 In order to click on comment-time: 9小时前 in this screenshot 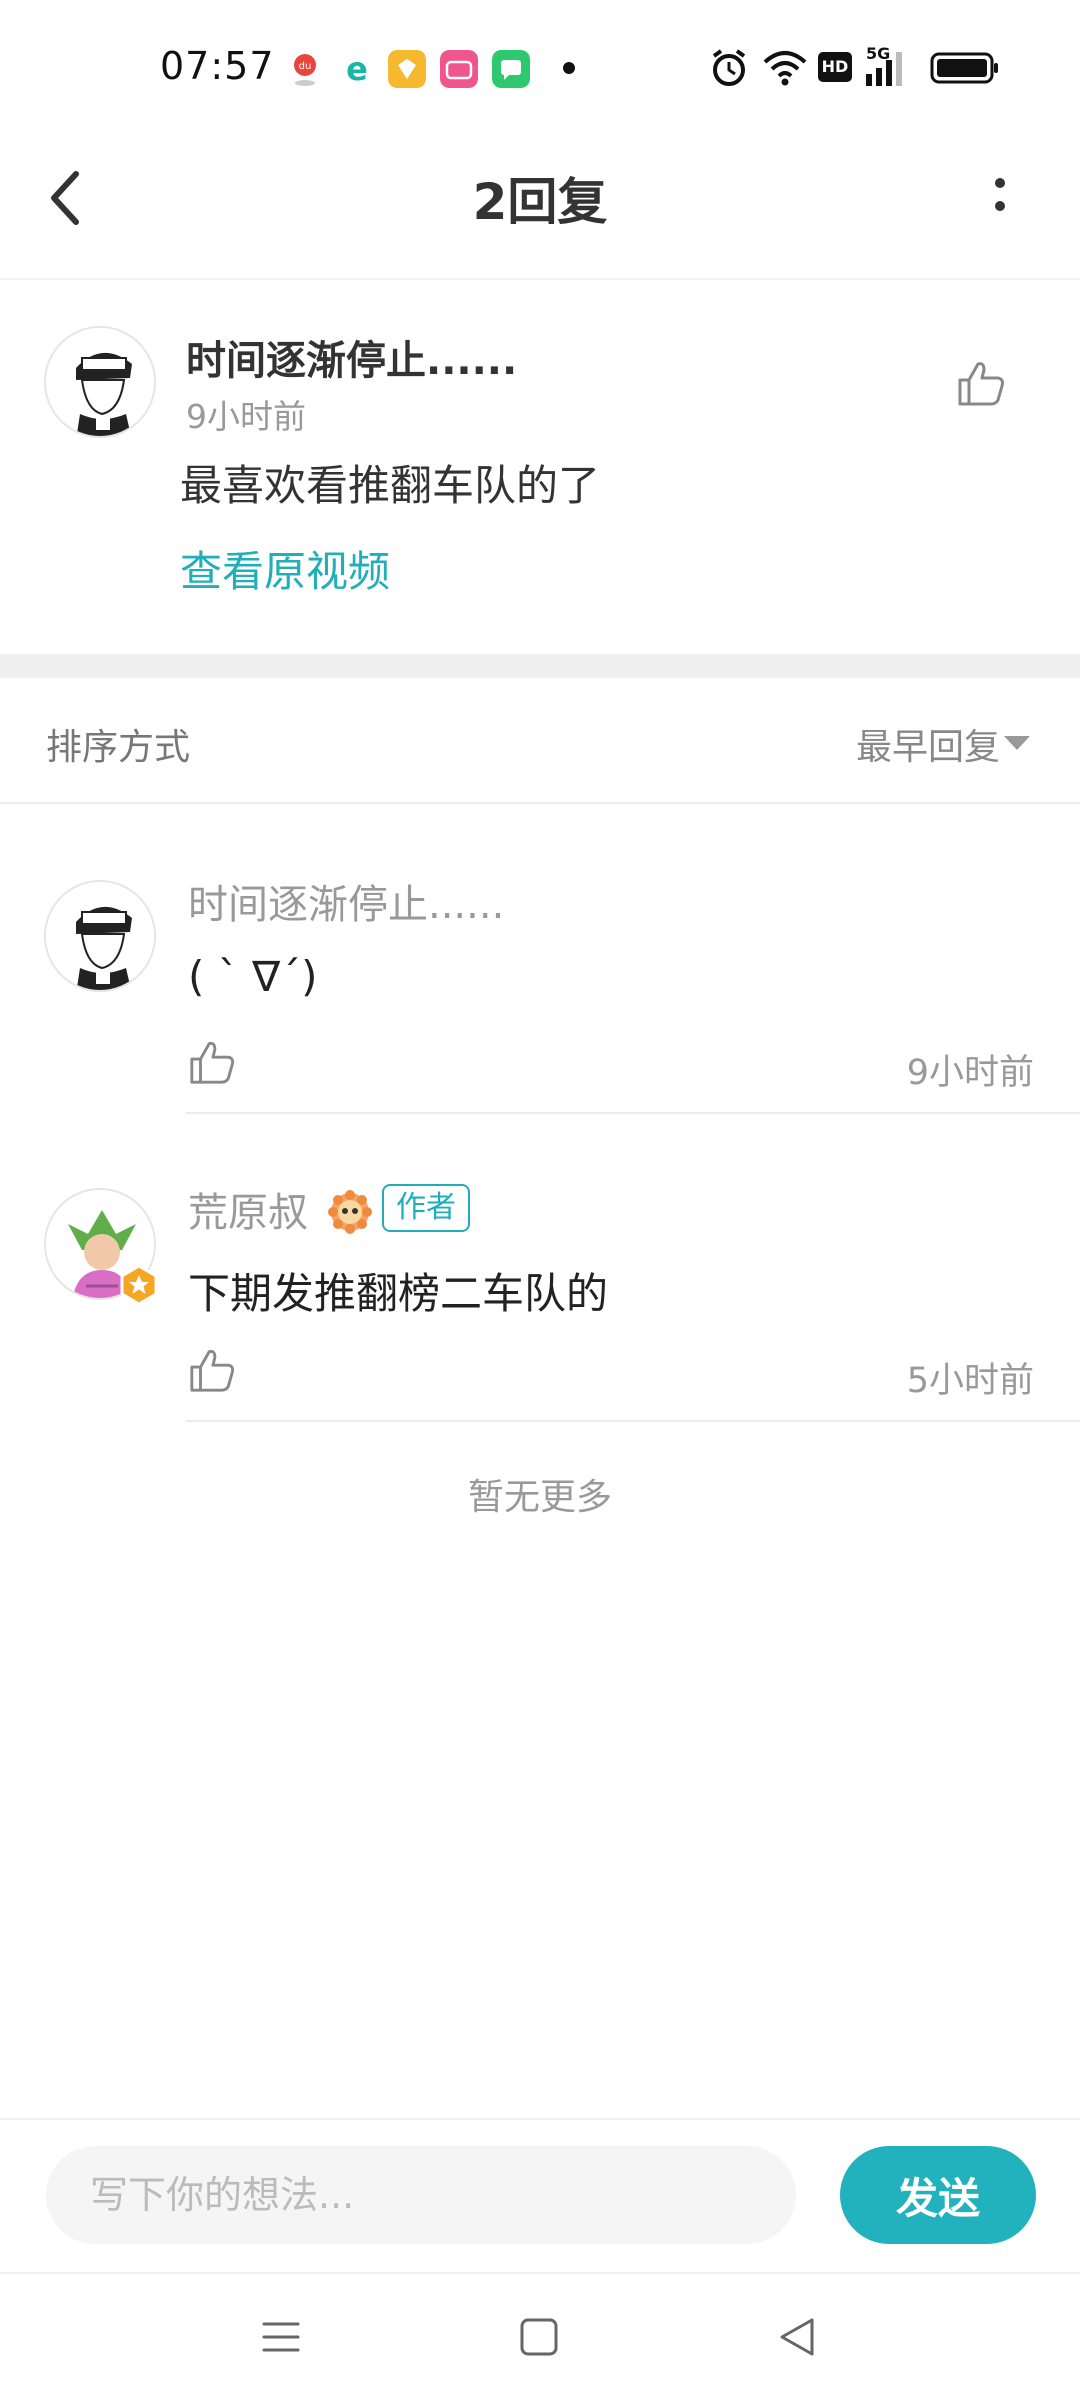, I will do `click(246, 416)`.